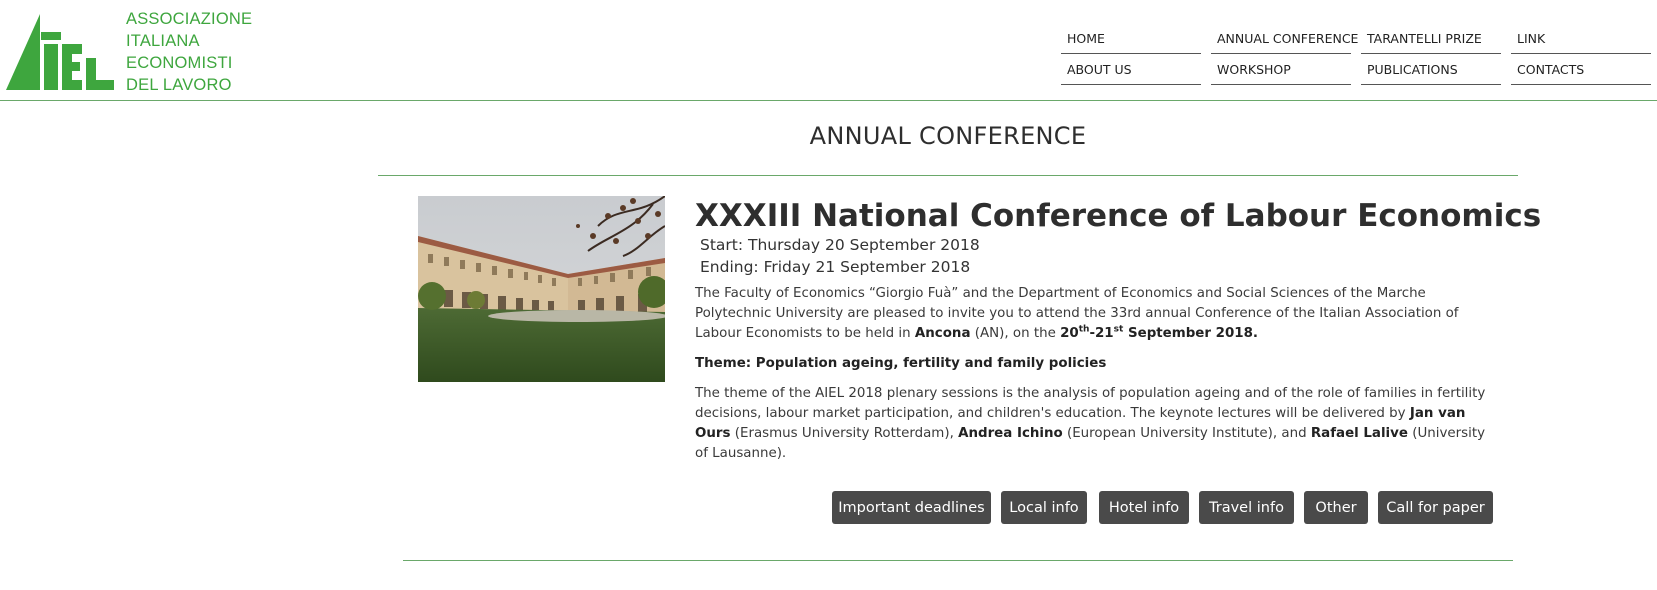  I want to click on intro-text: (AN), on the, so click(1015, 333).